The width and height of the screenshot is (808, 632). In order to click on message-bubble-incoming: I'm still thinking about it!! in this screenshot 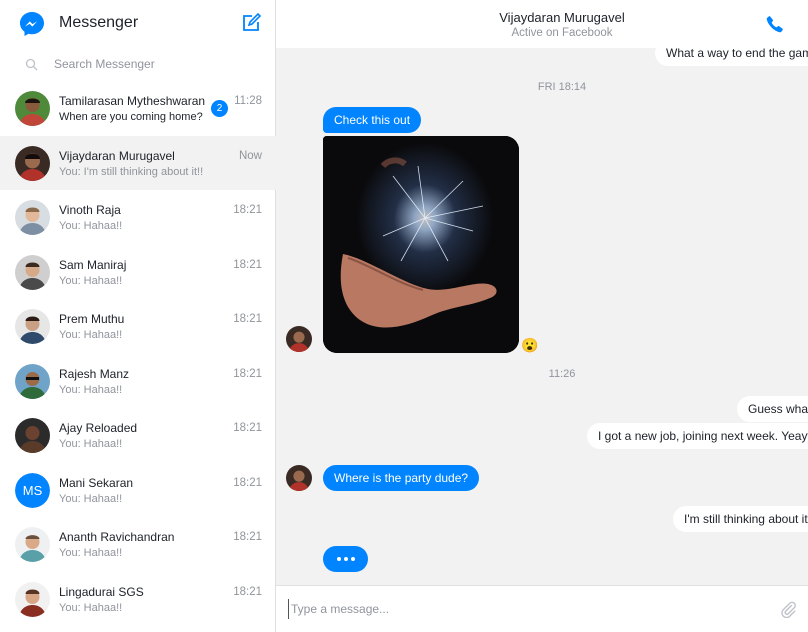, I will do `click(740, 519)`.